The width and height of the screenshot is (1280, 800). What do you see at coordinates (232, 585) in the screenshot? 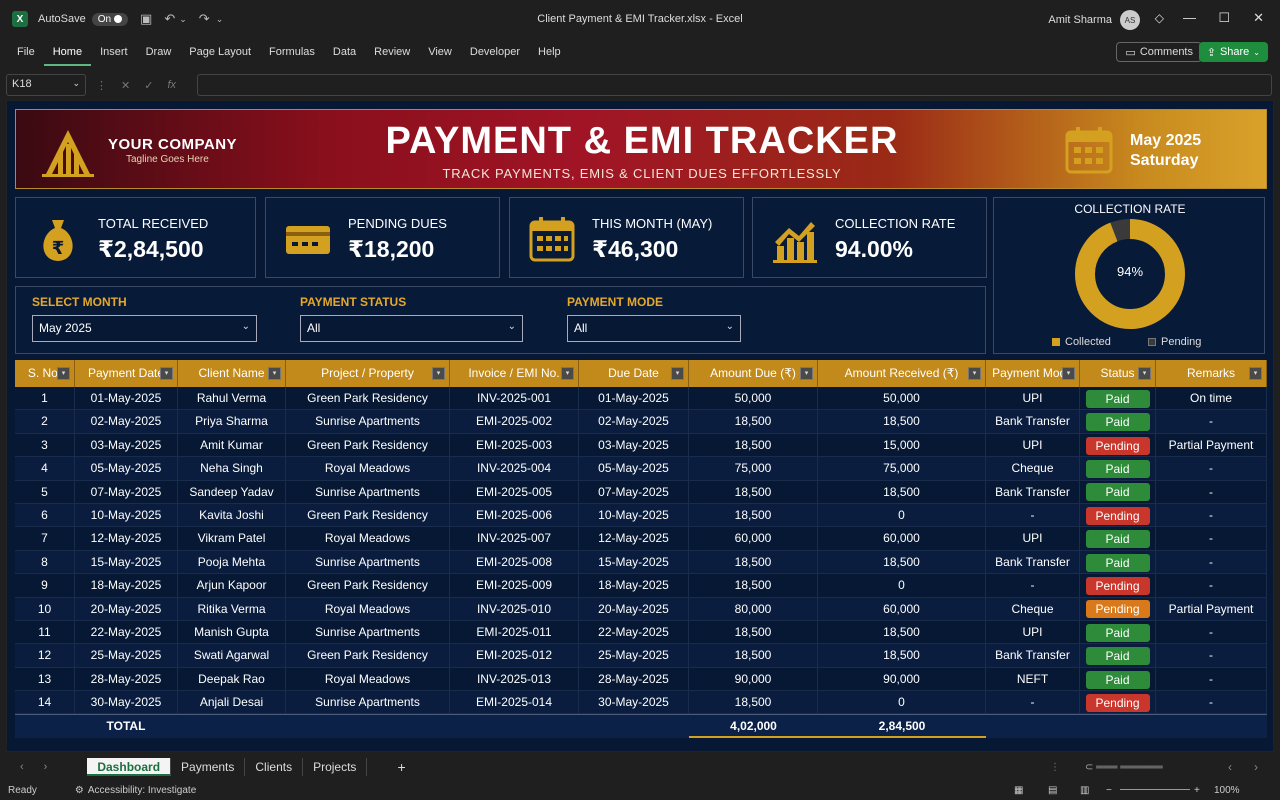
I see `col-client-name-cell: Arjun Kapoor` at bounding box center [232, 585].